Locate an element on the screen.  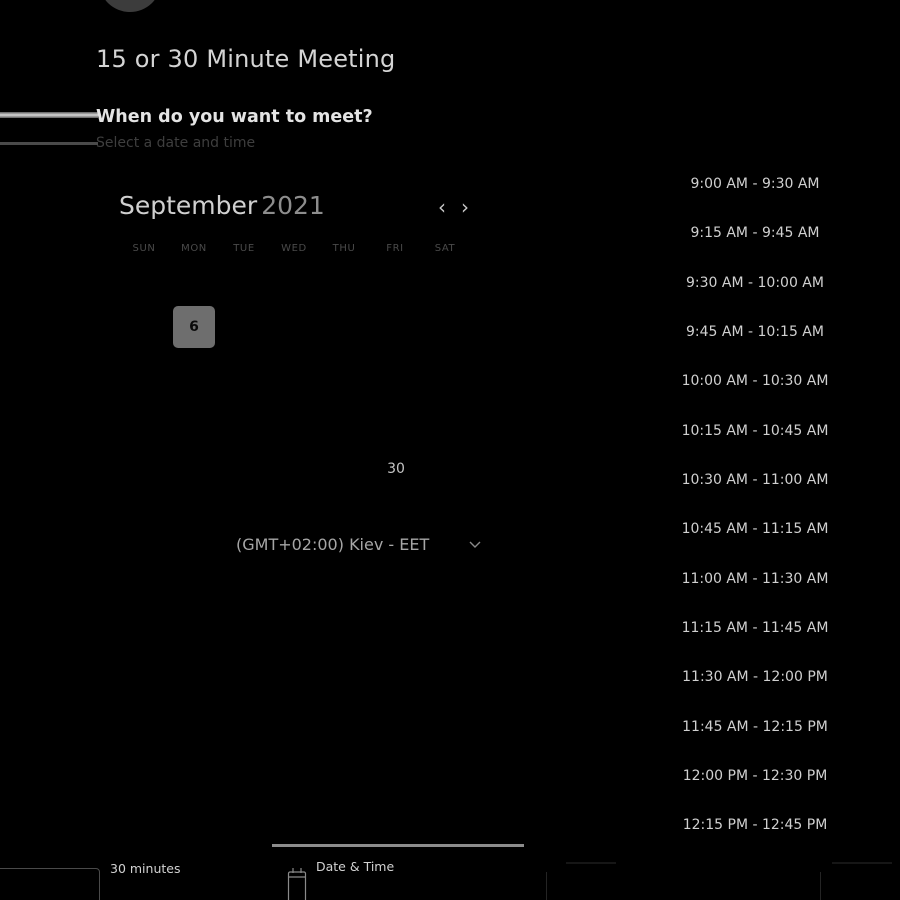
calendar-icon is located at coordinates (297, 884).